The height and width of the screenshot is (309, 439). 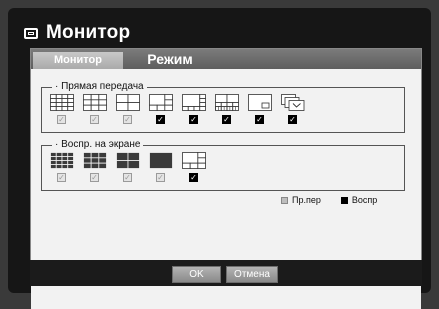 I want to click on playback-layout-2: ✓, so click(x=94, y=167).